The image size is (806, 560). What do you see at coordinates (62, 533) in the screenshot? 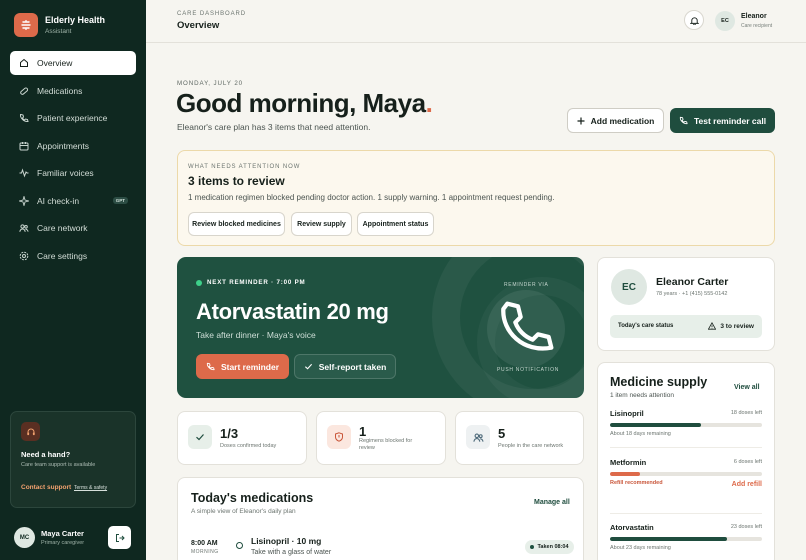
I see `user-name: Maya Carter` at bounding box center [62, 533].